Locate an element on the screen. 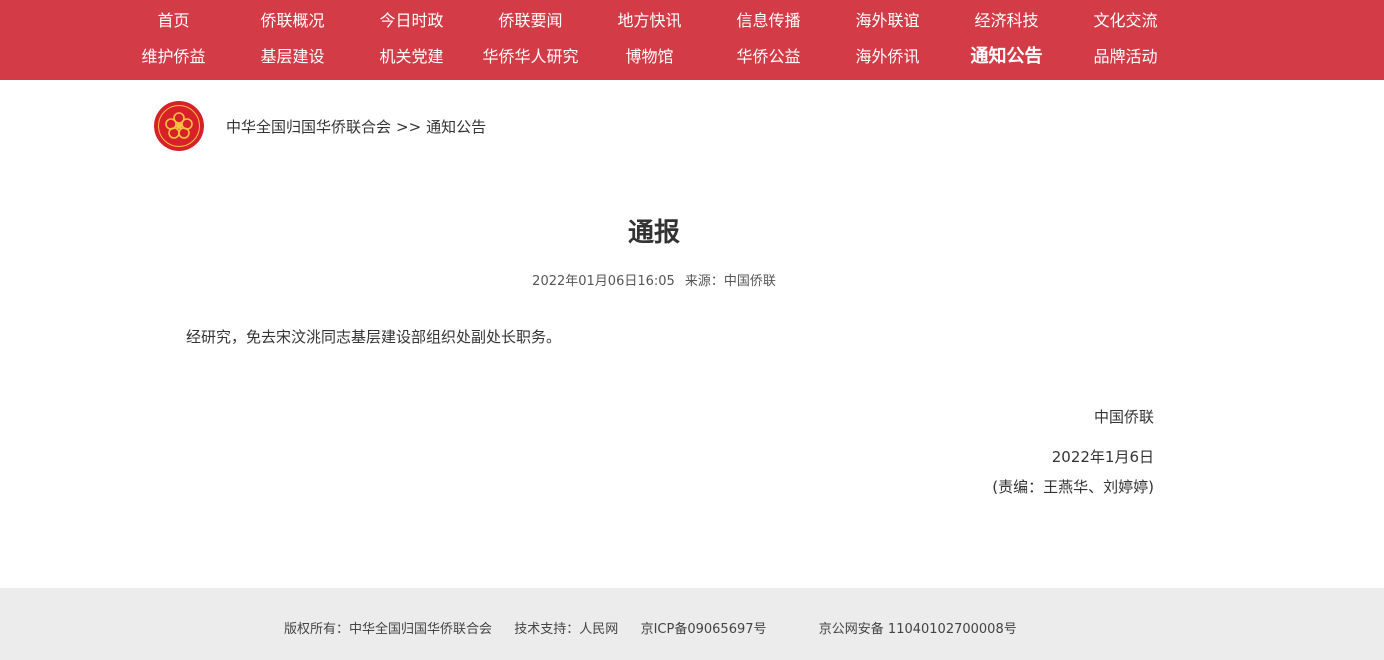 Image resolution: width=1384 pixels, height=660 pixels. nav-item-communication: 信息传播 is located at coordinates (768, 21).